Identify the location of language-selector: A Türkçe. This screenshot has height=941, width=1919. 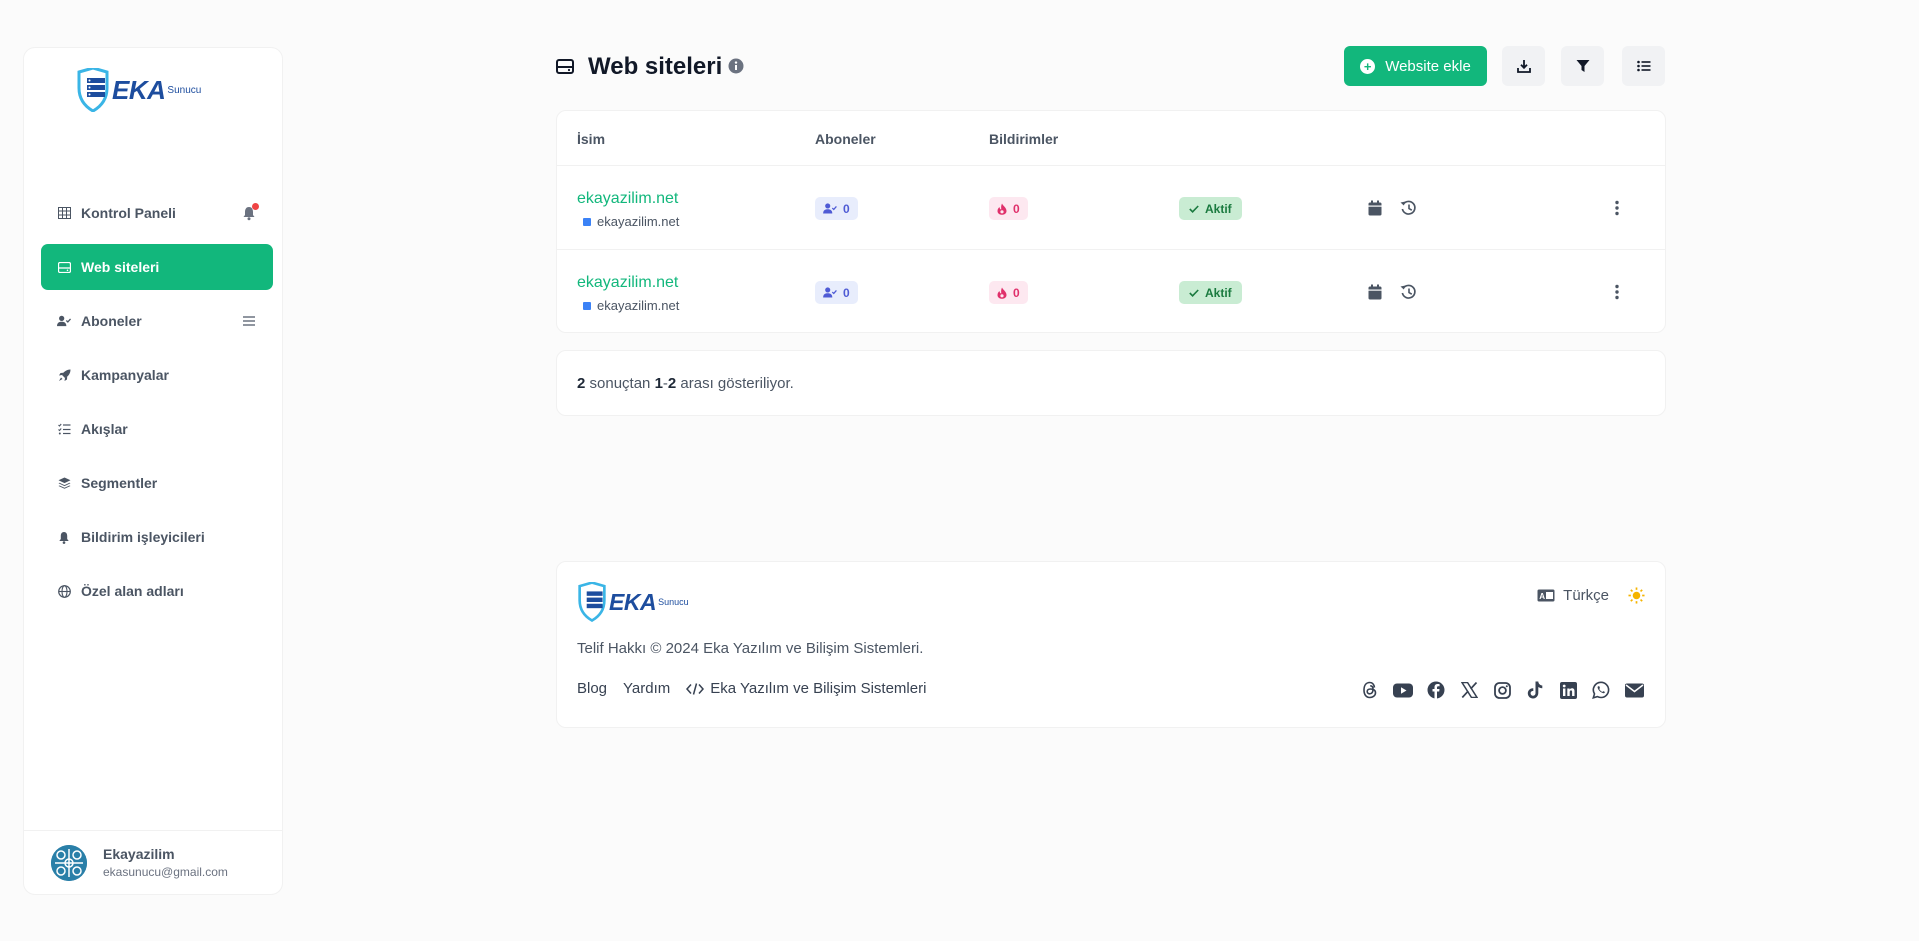
(1573, 595).